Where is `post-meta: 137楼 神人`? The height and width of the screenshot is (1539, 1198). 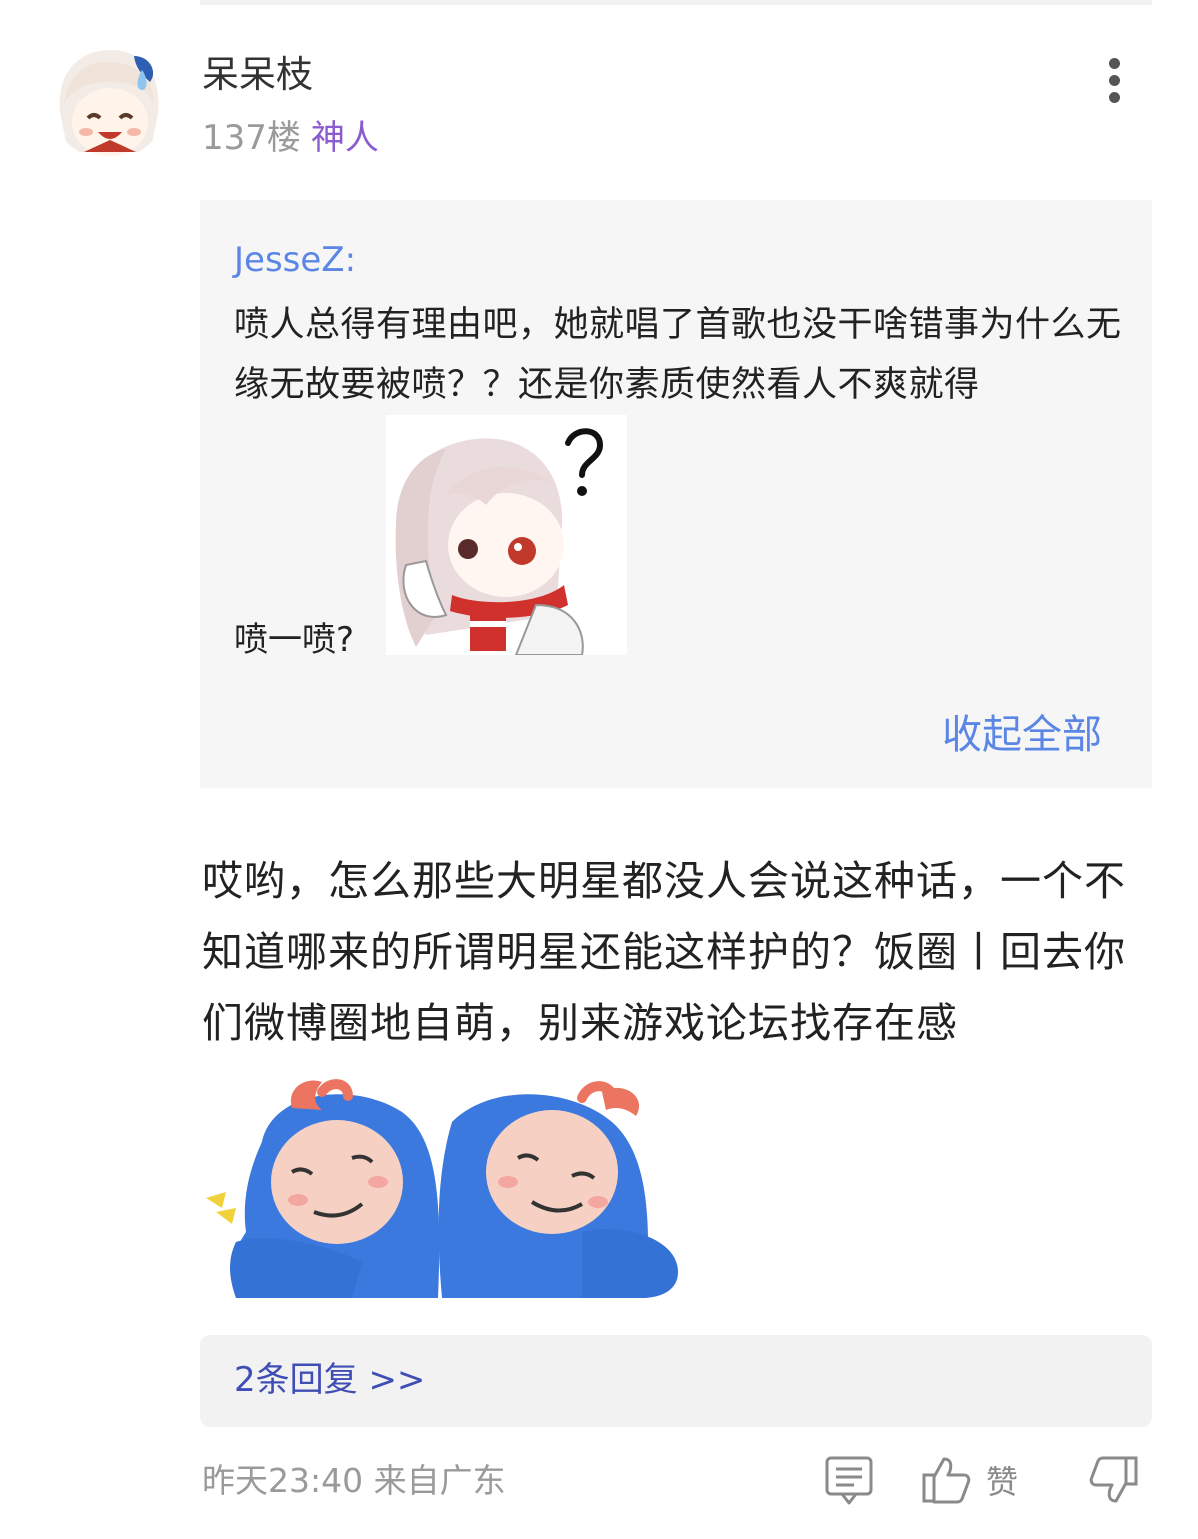
post-meta: 137楼 神人 is located at coordinates (290, 138).